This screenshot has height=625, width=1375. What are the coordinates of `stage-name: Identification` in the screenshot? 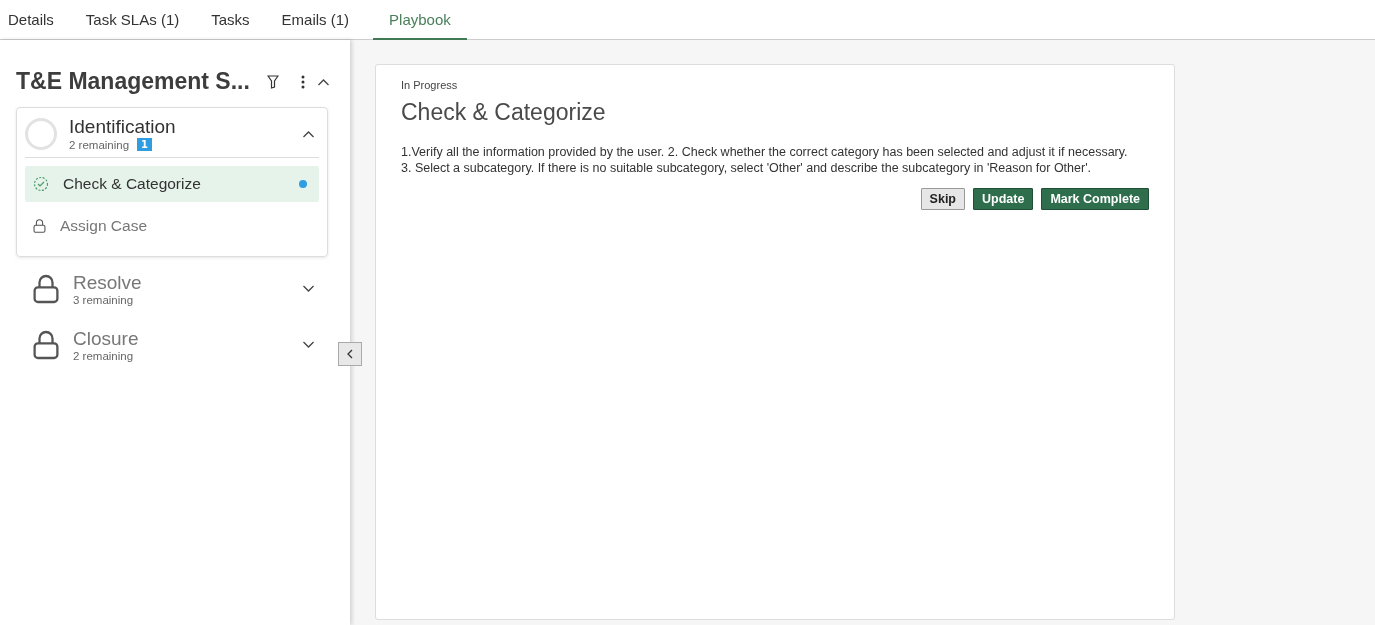 It's located at (123, 127).